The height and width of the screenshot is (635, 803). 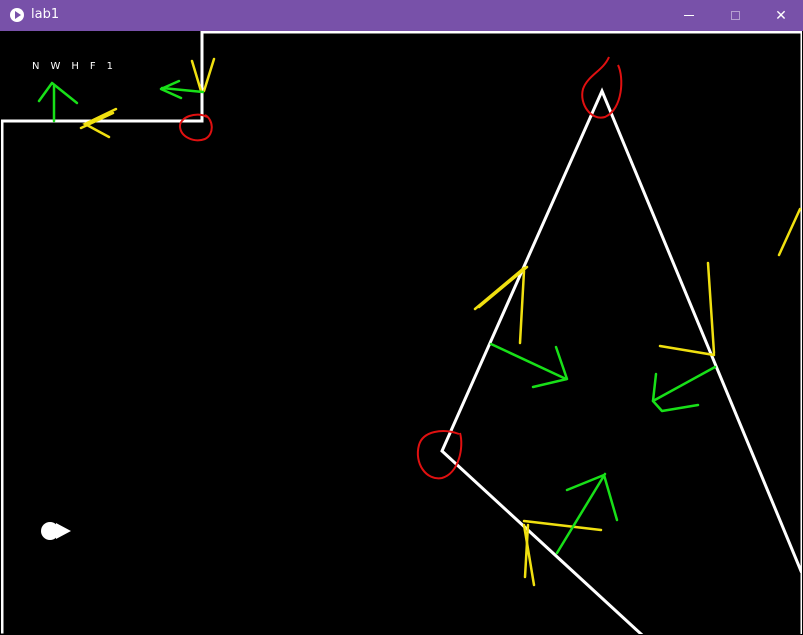 I want to click on player-agent, so click(x=56, y=531).